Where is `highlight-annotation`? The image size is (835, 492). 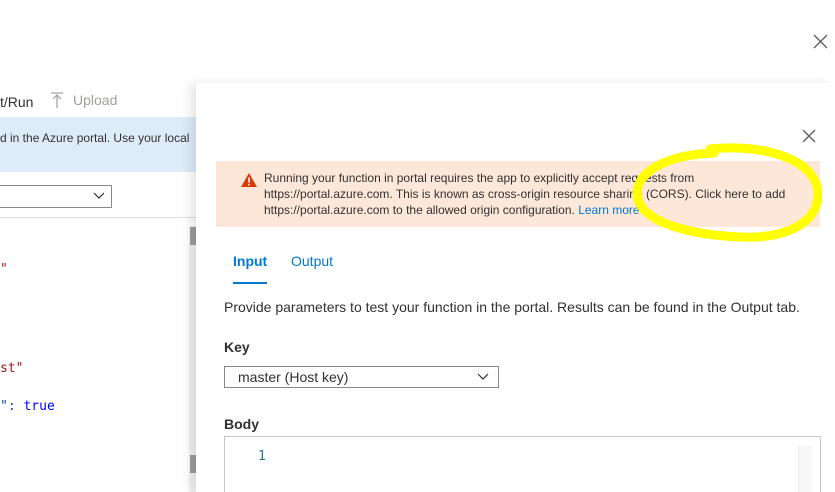 highlight-annotation is located at coordinates (727, 192).